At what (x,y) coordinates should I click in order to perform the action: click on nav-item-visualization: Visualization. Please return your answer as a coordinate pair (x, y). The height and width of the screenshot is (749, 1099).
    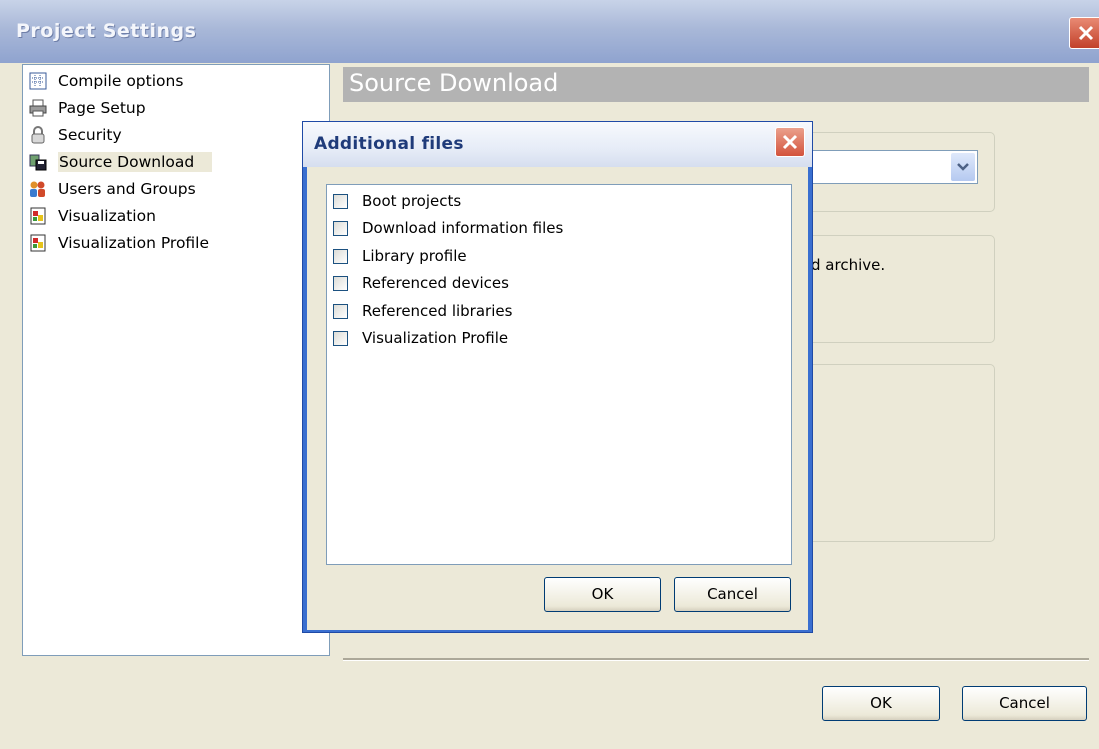
    Looking at the image, I should click on (92, 216).